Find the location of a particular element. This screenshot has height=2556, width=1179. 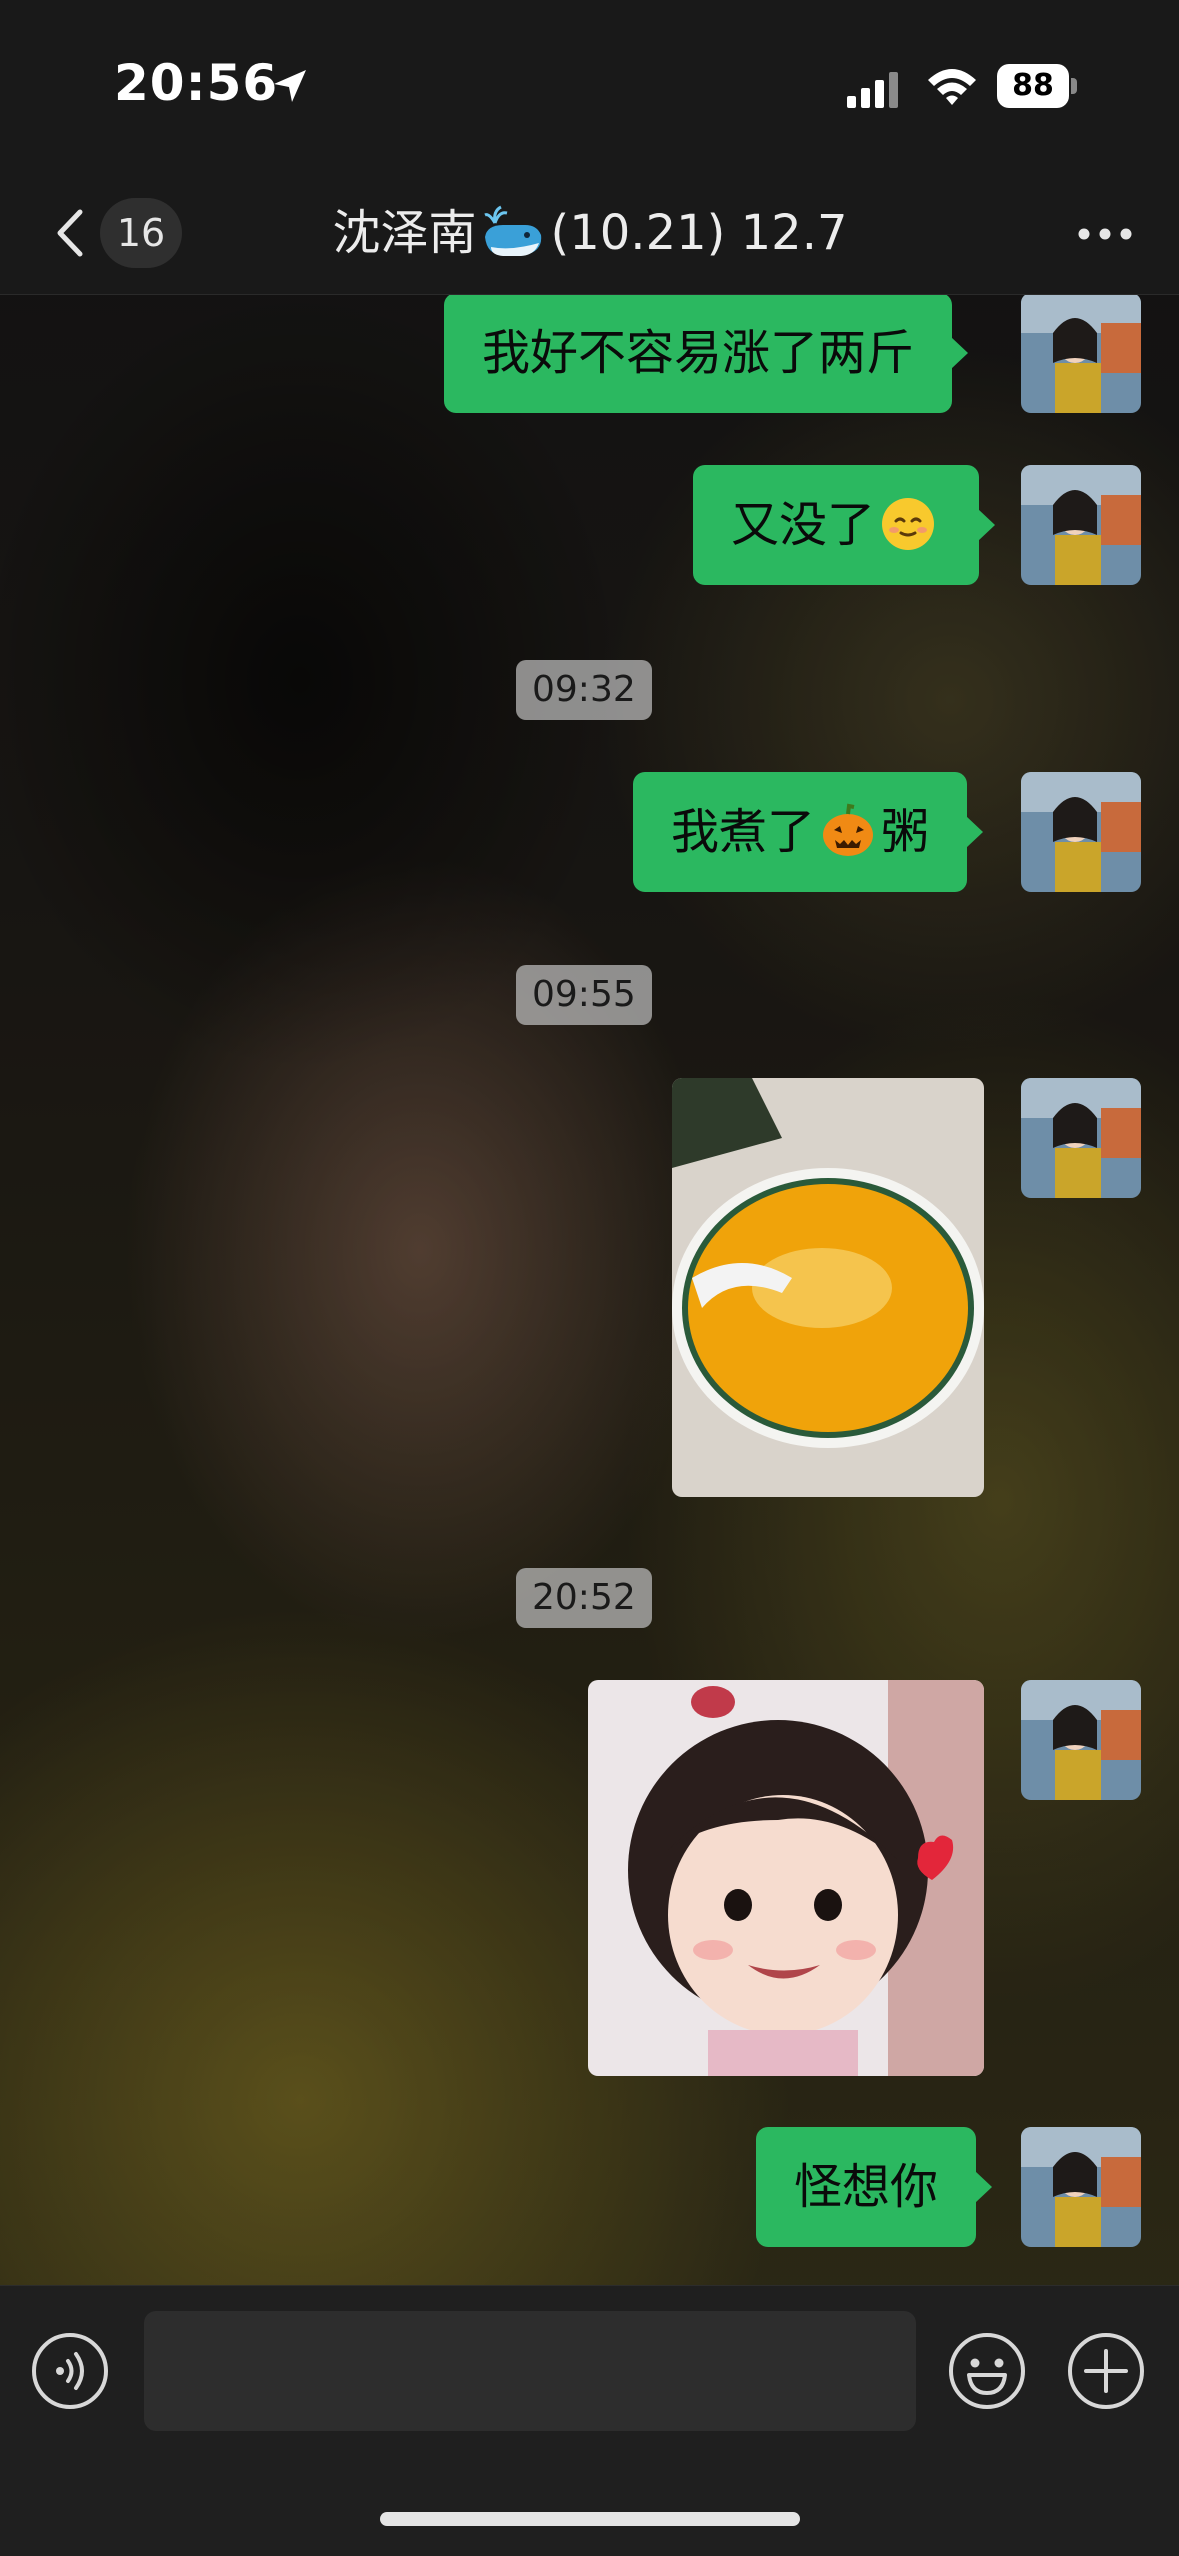

chat-title-name: 沈泽南 is located at coordinates (404, 233).